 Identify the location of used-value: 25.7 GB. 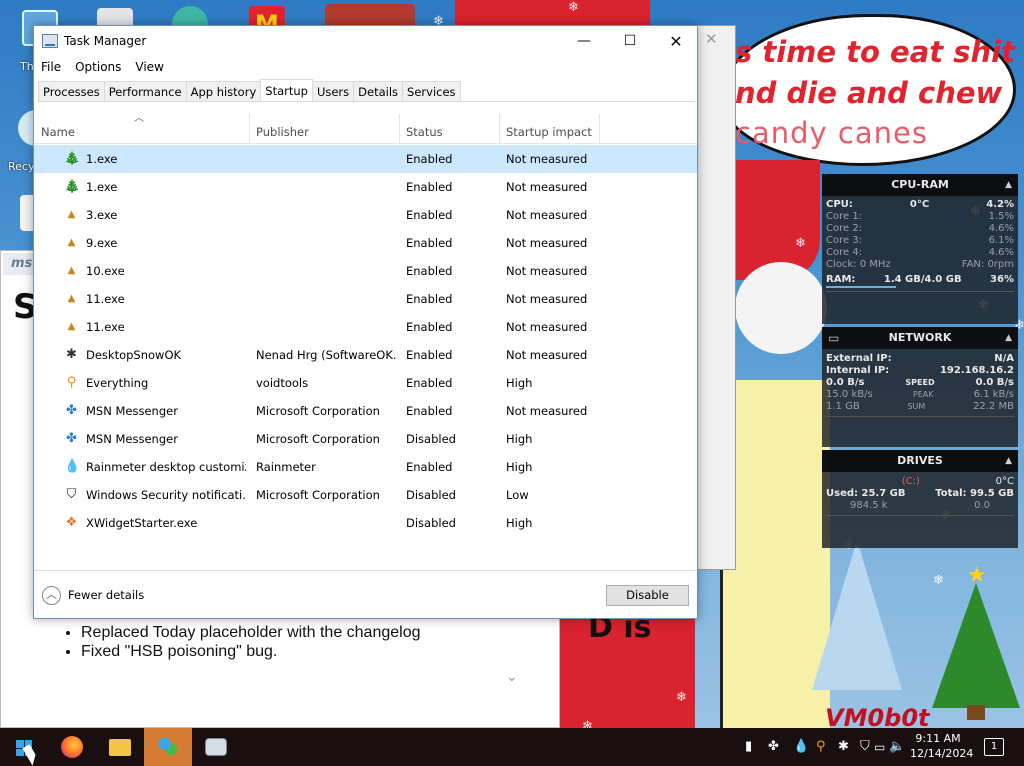
(883, 493).